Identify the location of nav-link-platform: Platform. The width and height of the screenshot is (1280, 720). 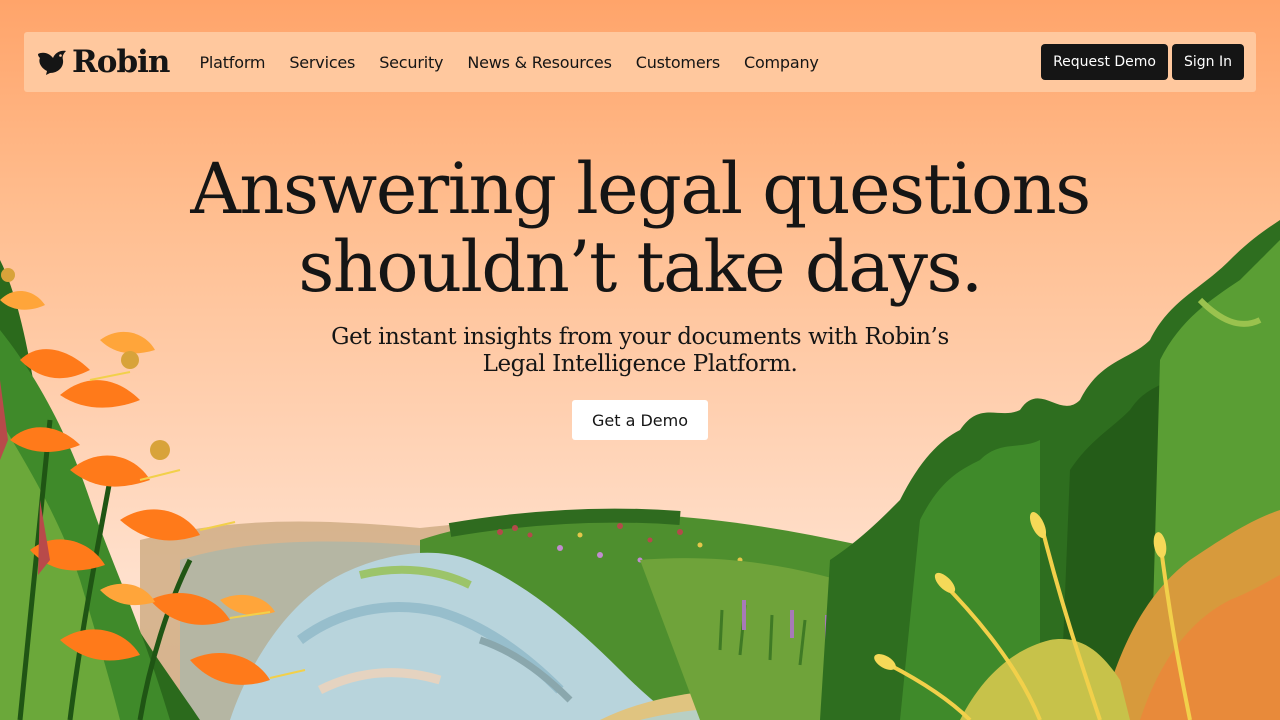
(232, 62).